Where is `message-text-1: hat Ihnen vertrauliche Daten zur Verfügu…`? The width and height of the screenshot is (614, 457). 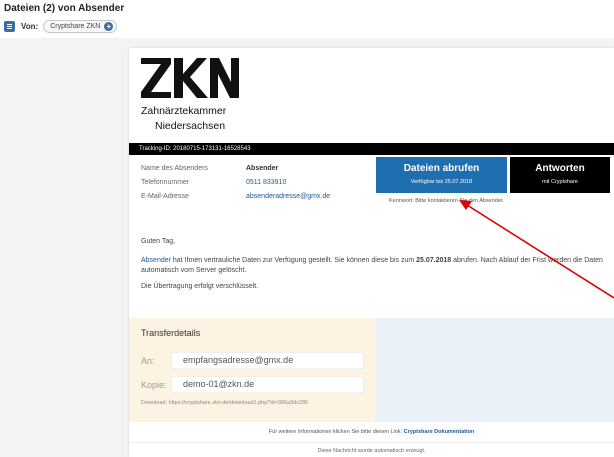
message-text-1: hat Ihnen vertrauliche Daten zur Verfügu… is located at coordinates (293, 260).